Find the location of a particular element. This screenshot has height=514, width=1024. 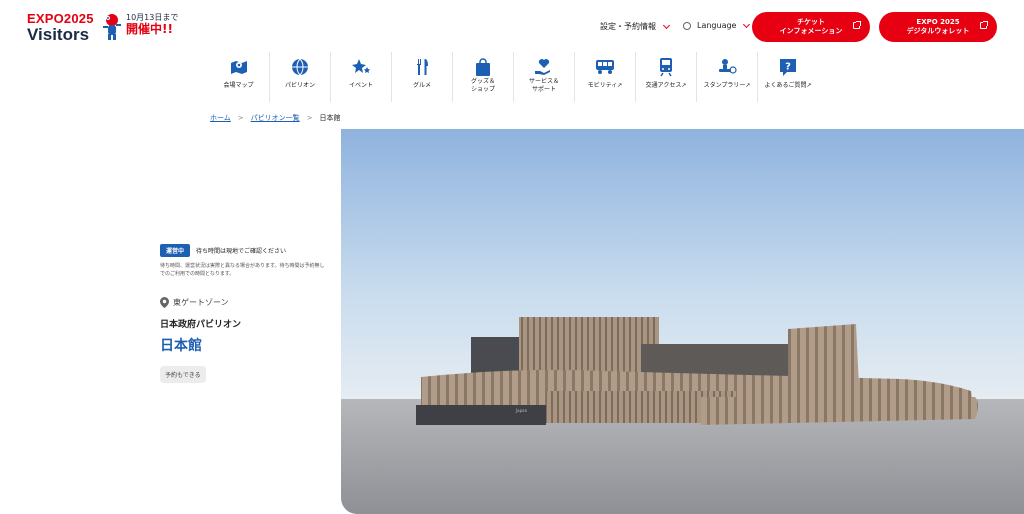

status-text: 待ち時間は現地でご確認ください is located at coordinates (241, 251).